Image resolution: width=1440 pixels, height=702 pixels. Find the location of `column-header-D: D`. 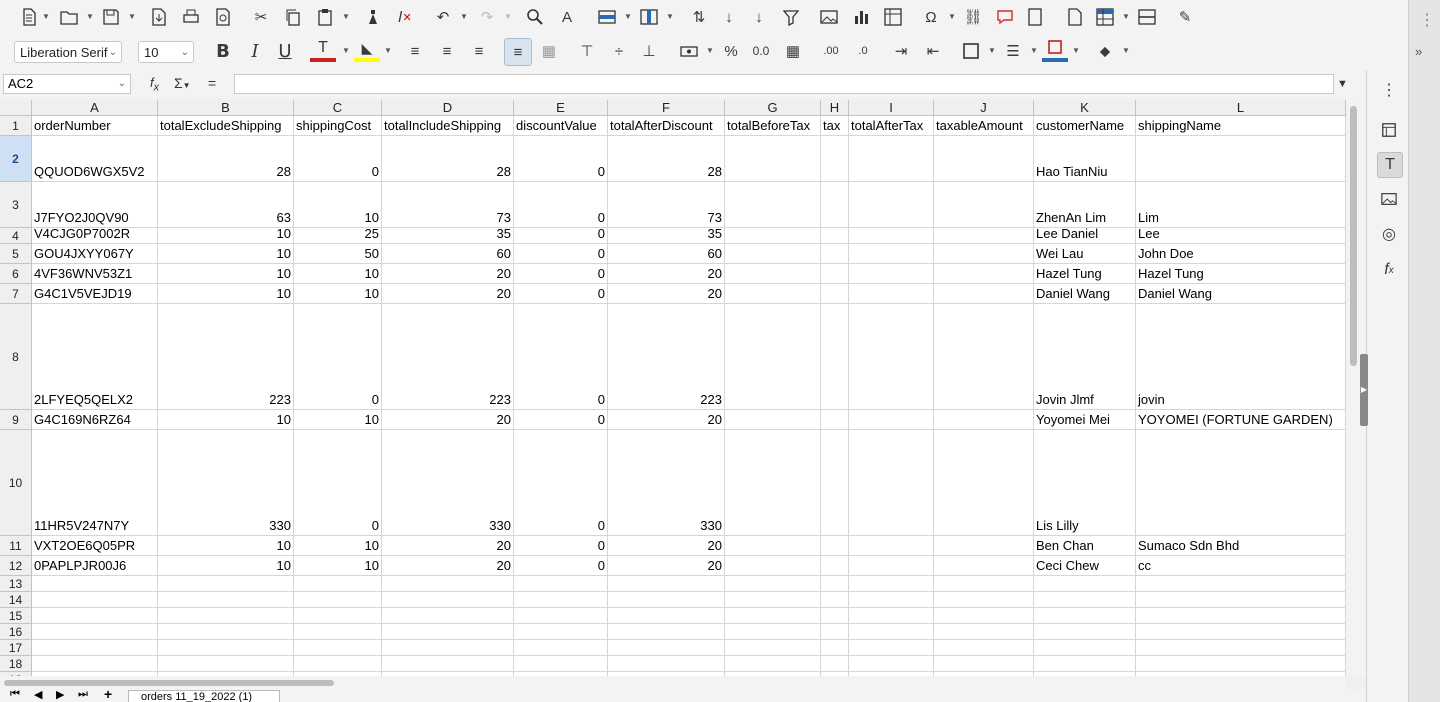

column-header-D: D is located at coordinates (448, 108).